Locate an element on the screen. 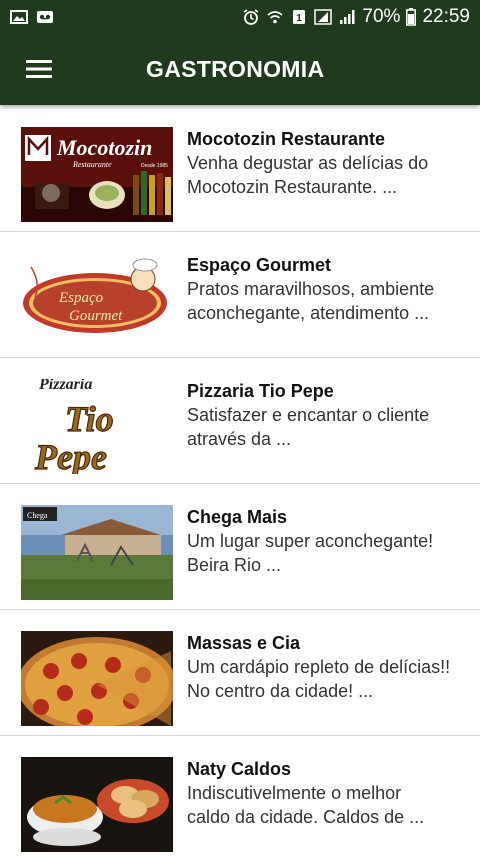 The width and height of the screenshot is (480, 862). tio-pepe-logo-image: Pizzaria Tio Pepe is located at coordinates (97, 426).